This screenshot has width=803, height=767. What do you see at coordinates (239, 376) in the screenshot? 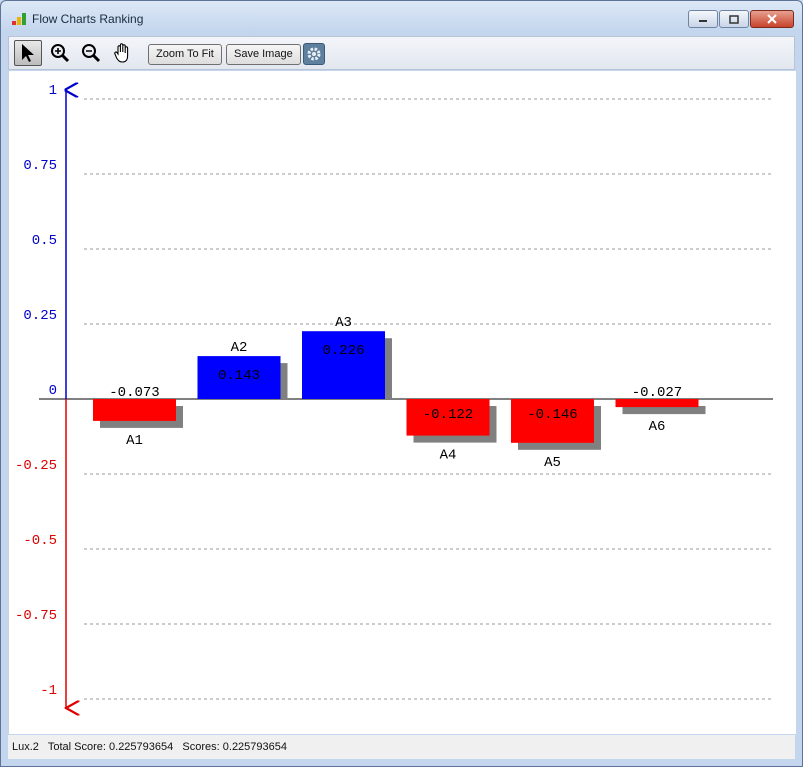
I see `bar-value-label: 0.143` at bounding box center [239, 376].